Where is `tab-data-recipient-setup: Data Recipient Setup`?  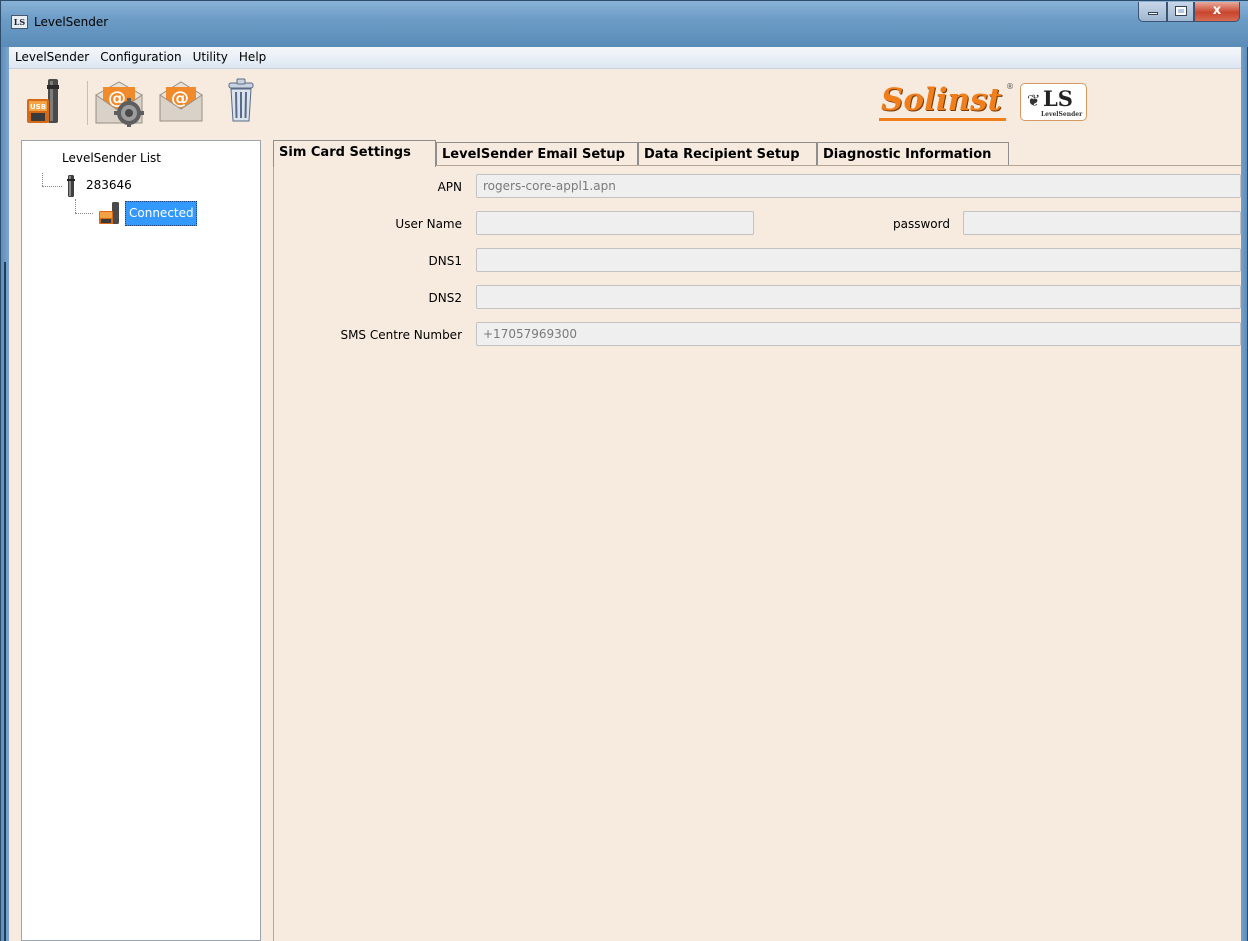 tab-data-recipient-setup: Data Recipient Setup is located at coordinates (727, 154).